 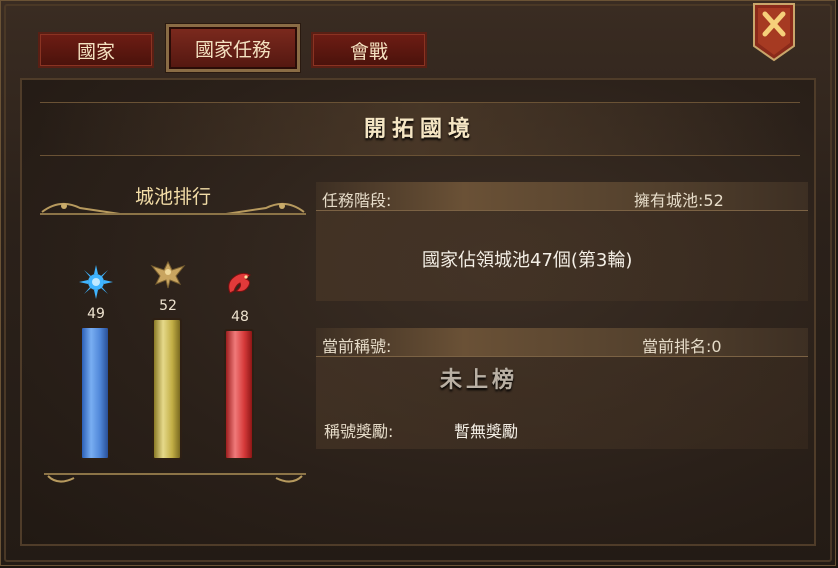 What do you see at coordinates (369, 50) in the screenshot?
I see `tab-battle: 會戰` at bounding box center [369, 50].